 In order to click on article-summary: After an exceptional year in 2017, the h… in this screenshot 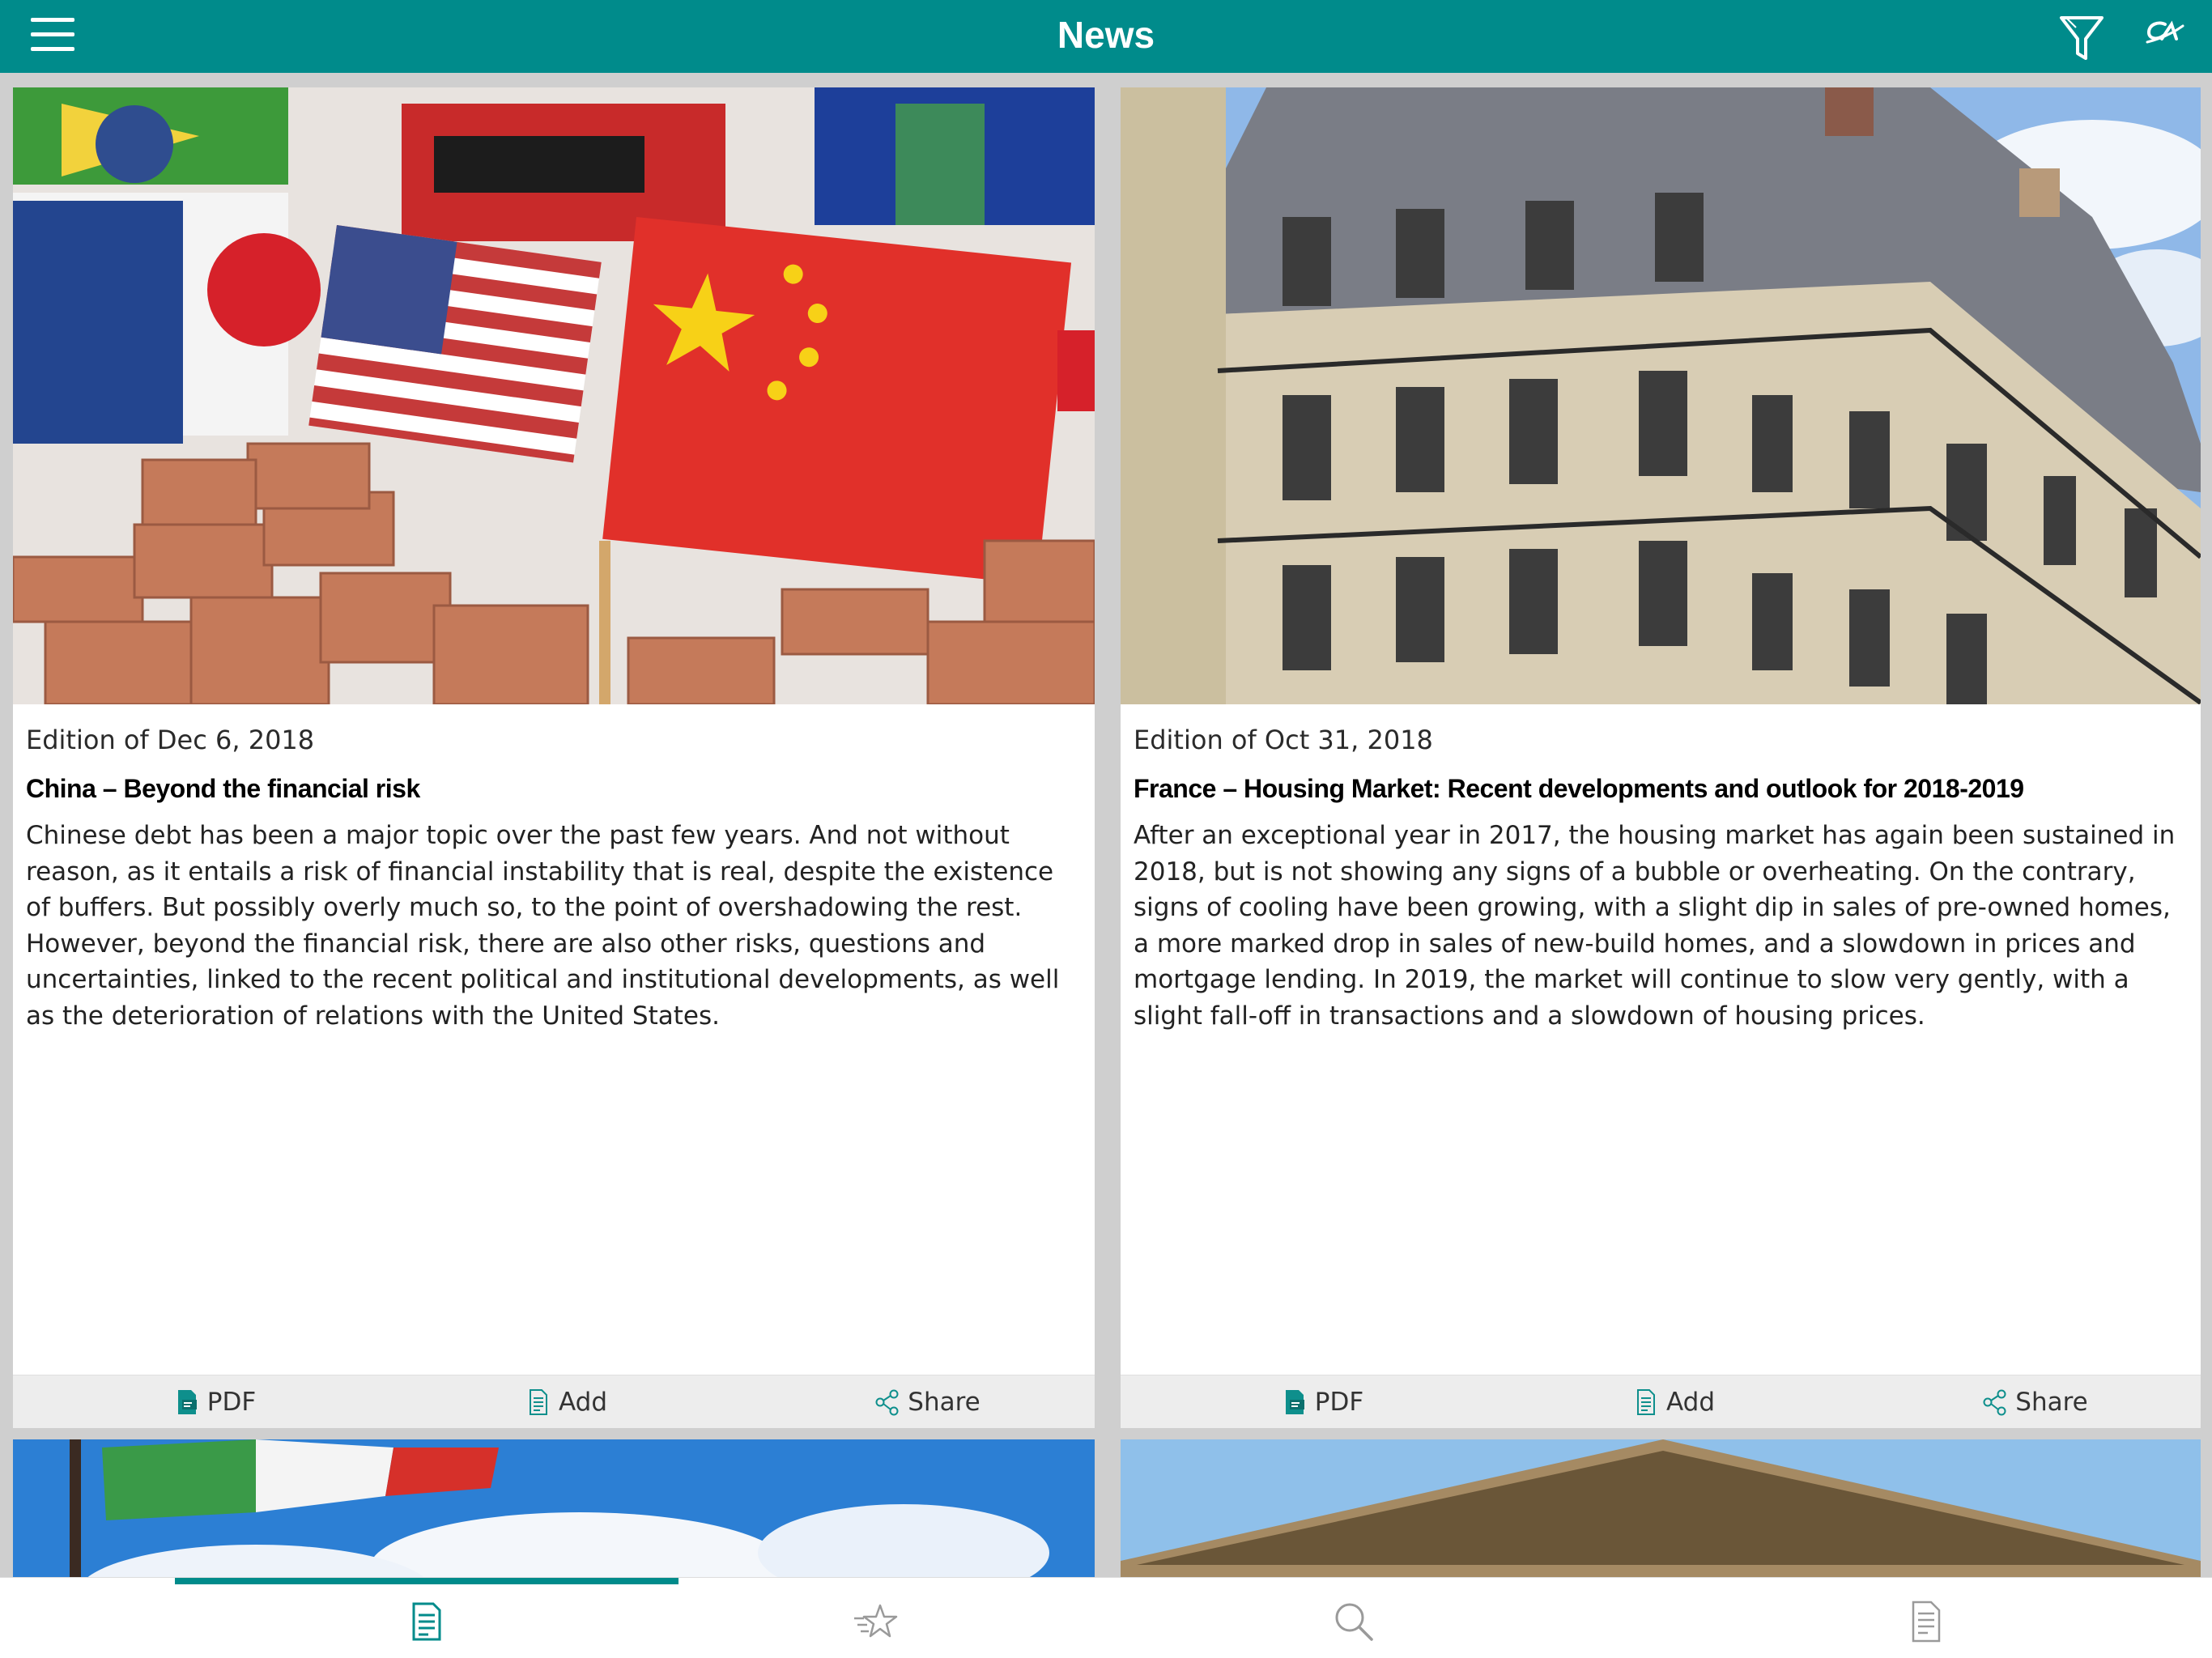, I will do `click(1655, 926)`.